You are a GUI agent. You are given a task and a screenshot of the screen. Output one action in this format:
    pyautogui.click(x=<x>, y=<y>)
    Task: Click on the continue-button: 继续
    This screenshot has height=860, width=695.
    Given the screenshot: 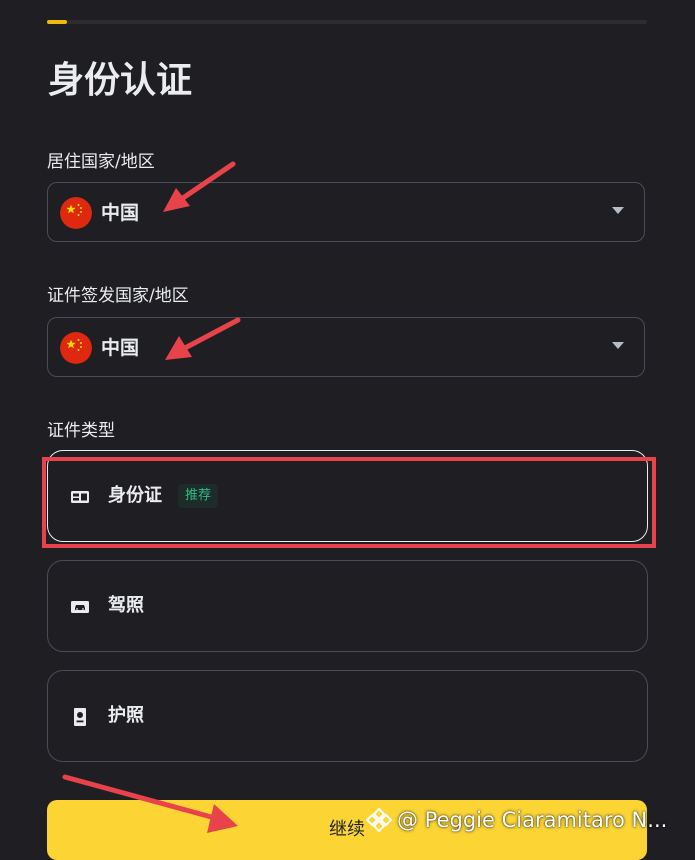 What is the action you would take?
    pyautogui.click(x=347, y=830)
    